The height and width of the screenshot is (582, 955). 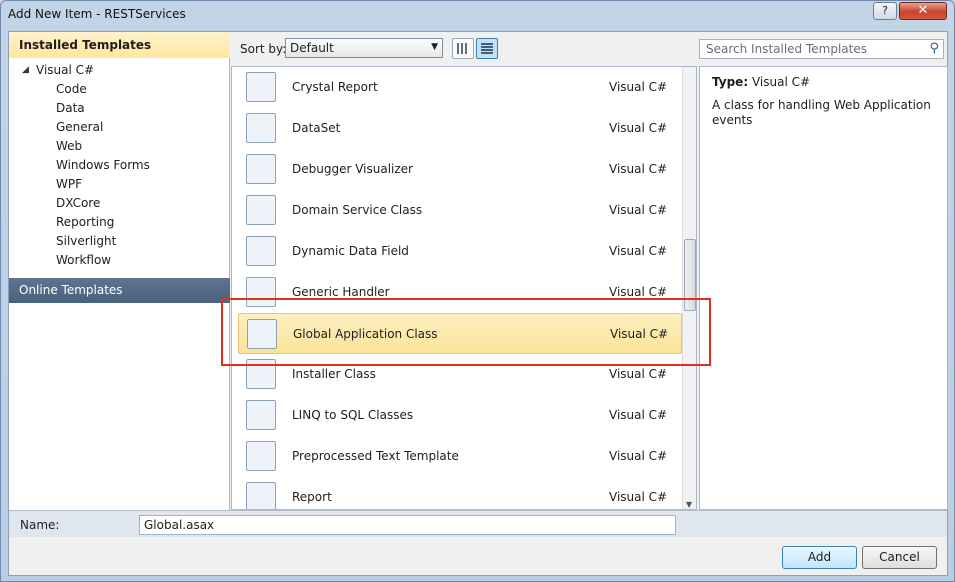 What do you see at coordinates (690, 275) in the screenshot?
I see `scrollbar-thumb` at bounding box center [690, 275].